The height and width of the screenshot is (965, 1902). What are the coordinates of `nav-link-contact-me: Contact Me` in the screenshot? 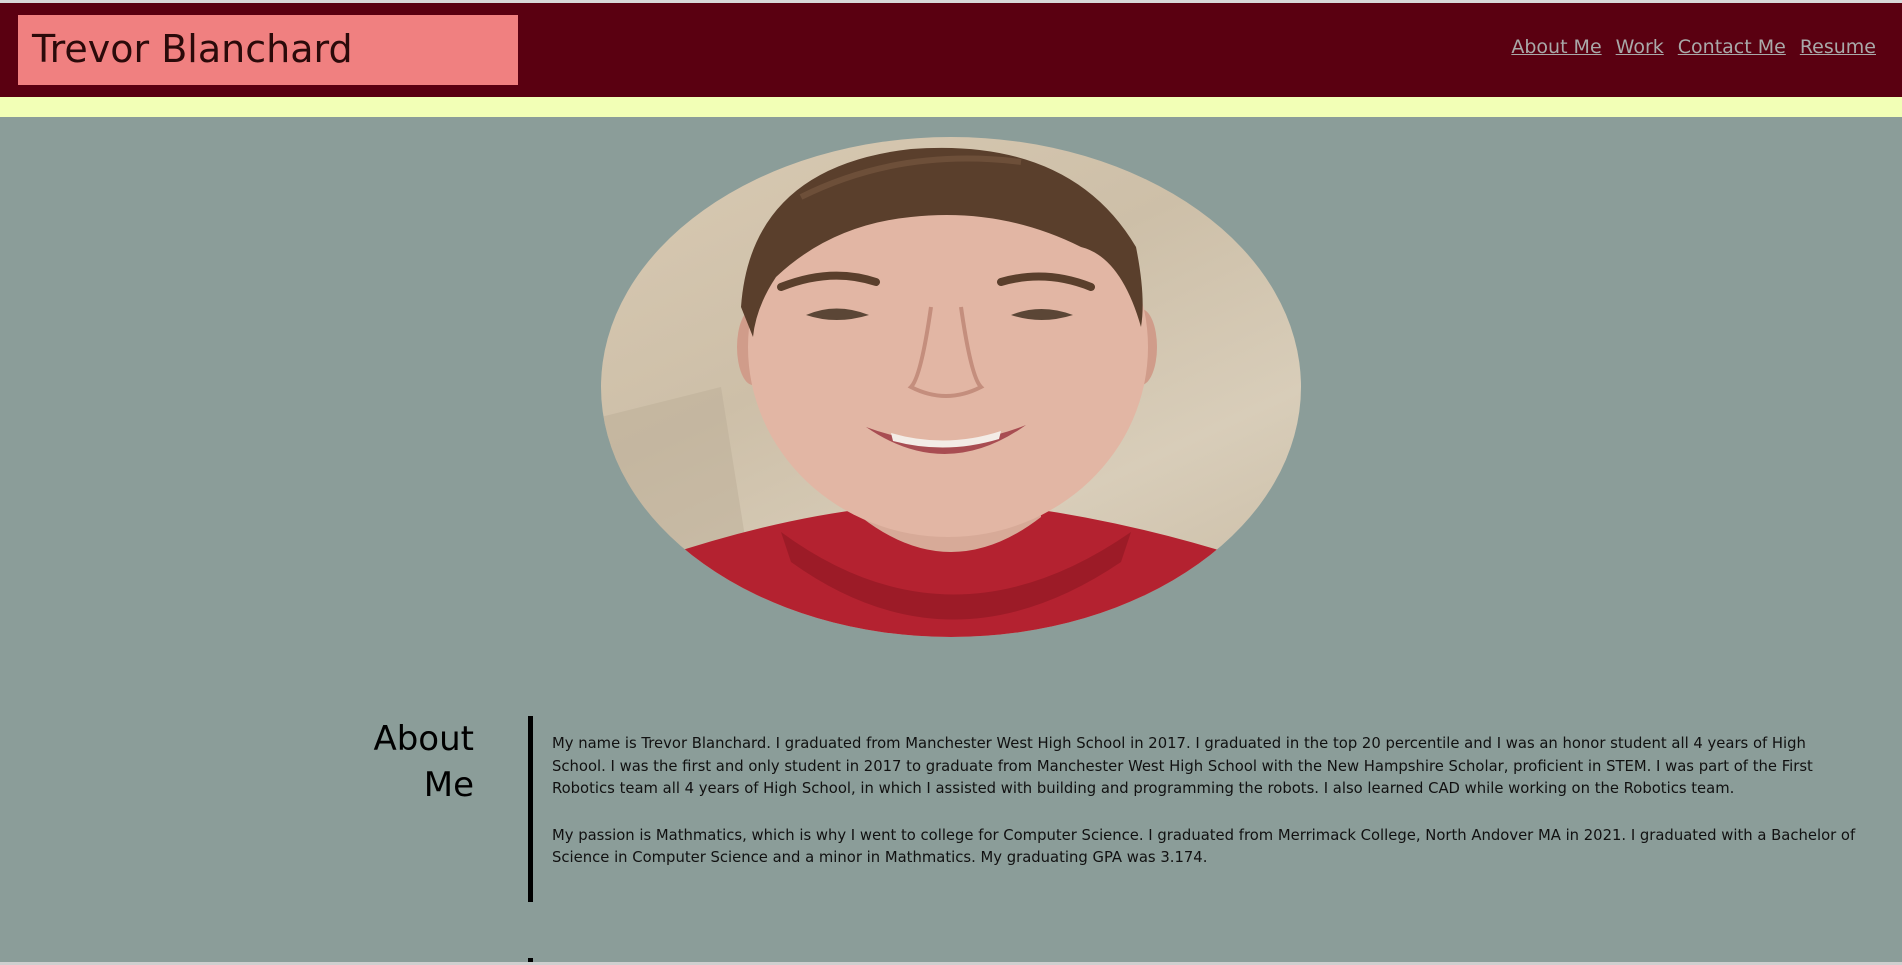 It's located at (1732, 47).